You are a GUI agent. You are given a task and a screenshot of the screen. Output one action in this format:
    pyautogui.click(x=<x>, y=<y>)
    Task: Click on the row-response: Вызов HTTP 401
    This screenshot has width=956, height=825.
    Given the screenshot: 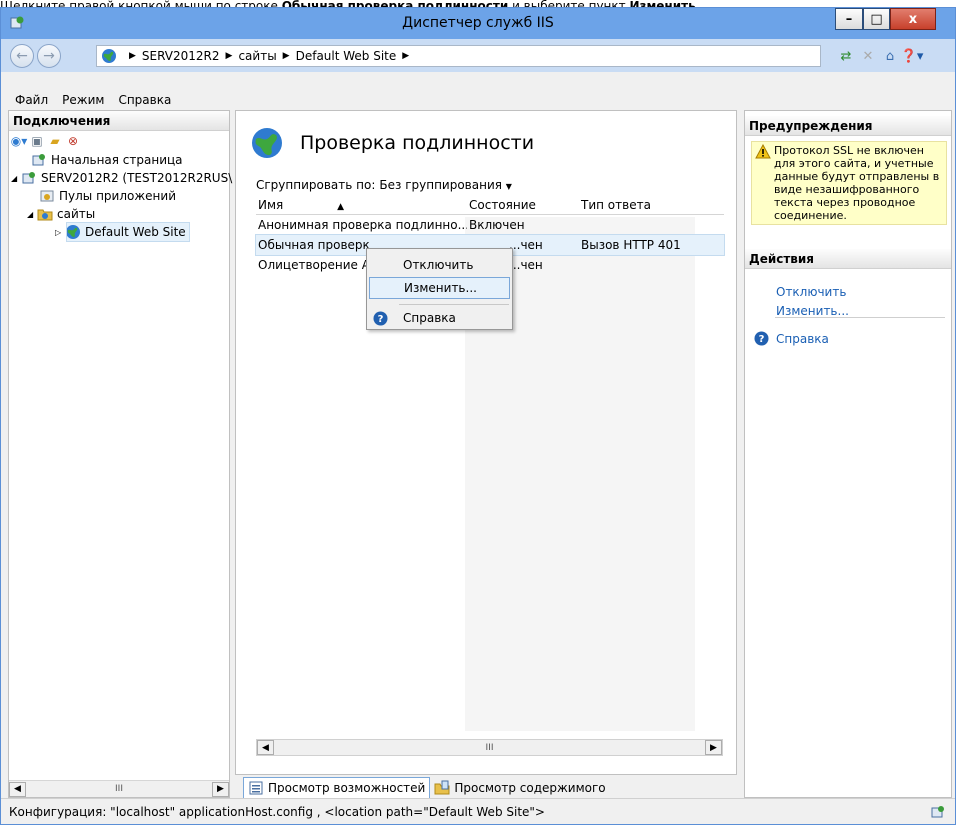 What is the action you would take?
    pyautogui.click(x=631, y=245)
    